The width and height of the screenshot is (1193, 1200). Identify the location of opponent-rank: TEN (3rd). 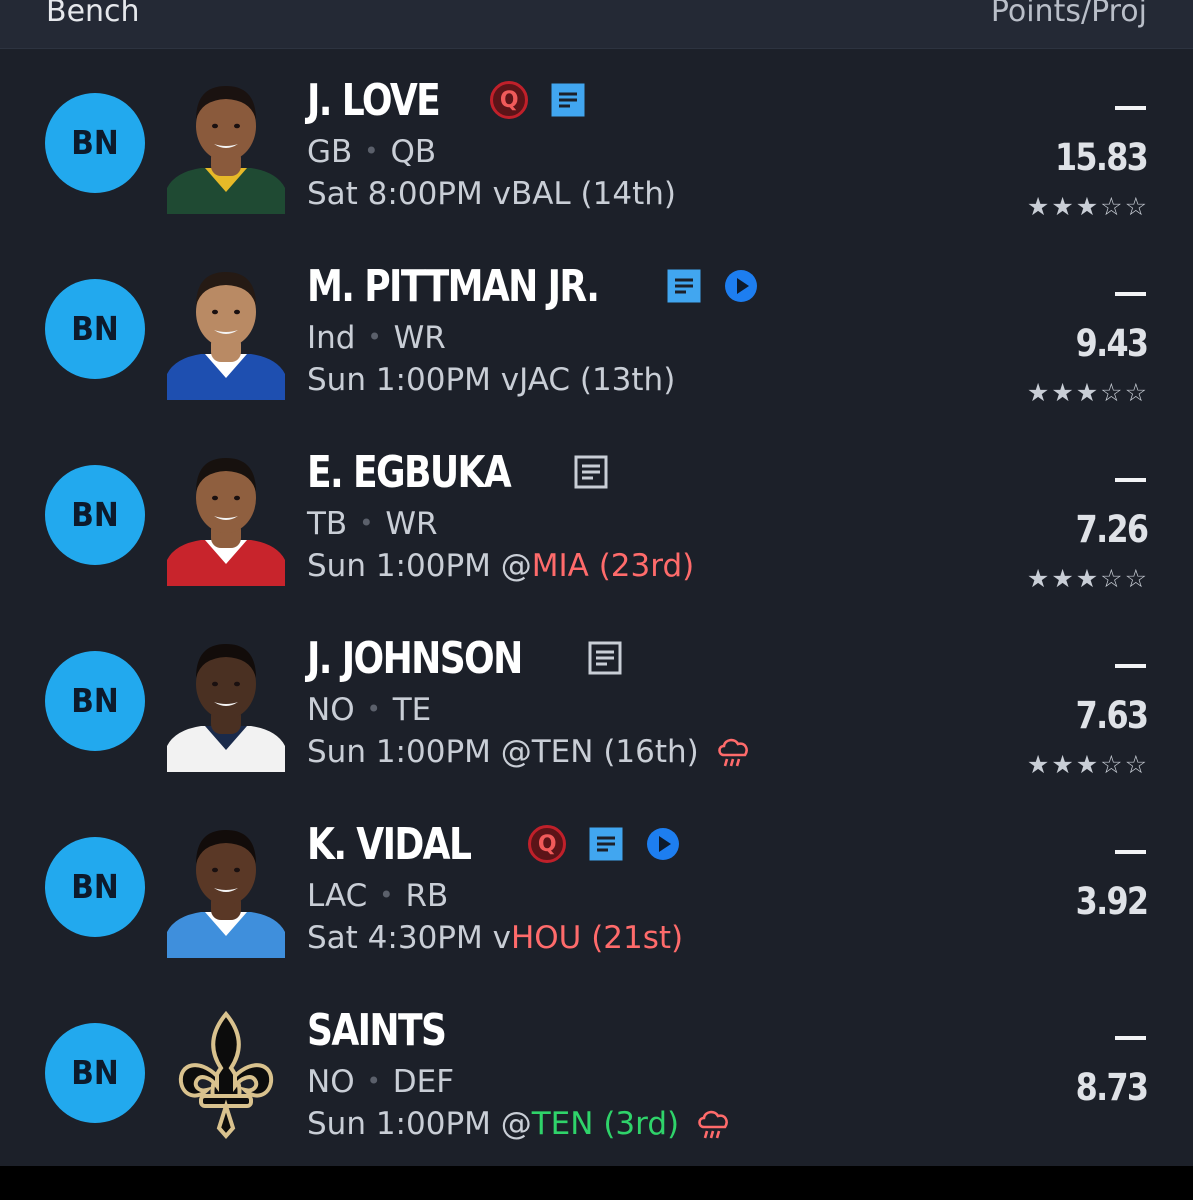
(605, 1124).